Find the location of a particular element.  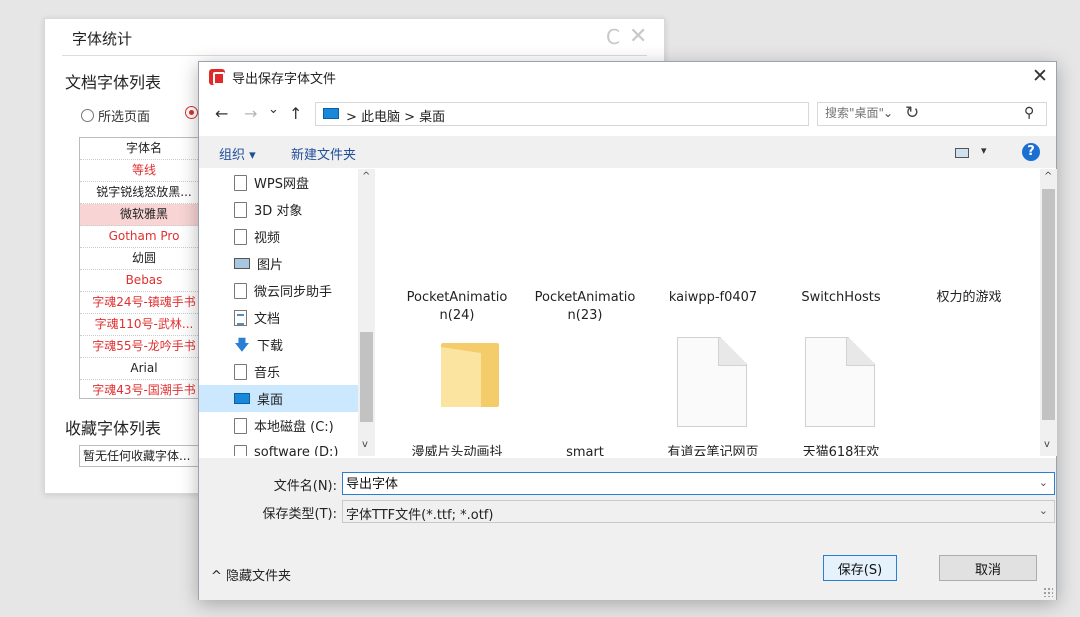

font-table-header: 字体名 is located at coordinates (144, 149).